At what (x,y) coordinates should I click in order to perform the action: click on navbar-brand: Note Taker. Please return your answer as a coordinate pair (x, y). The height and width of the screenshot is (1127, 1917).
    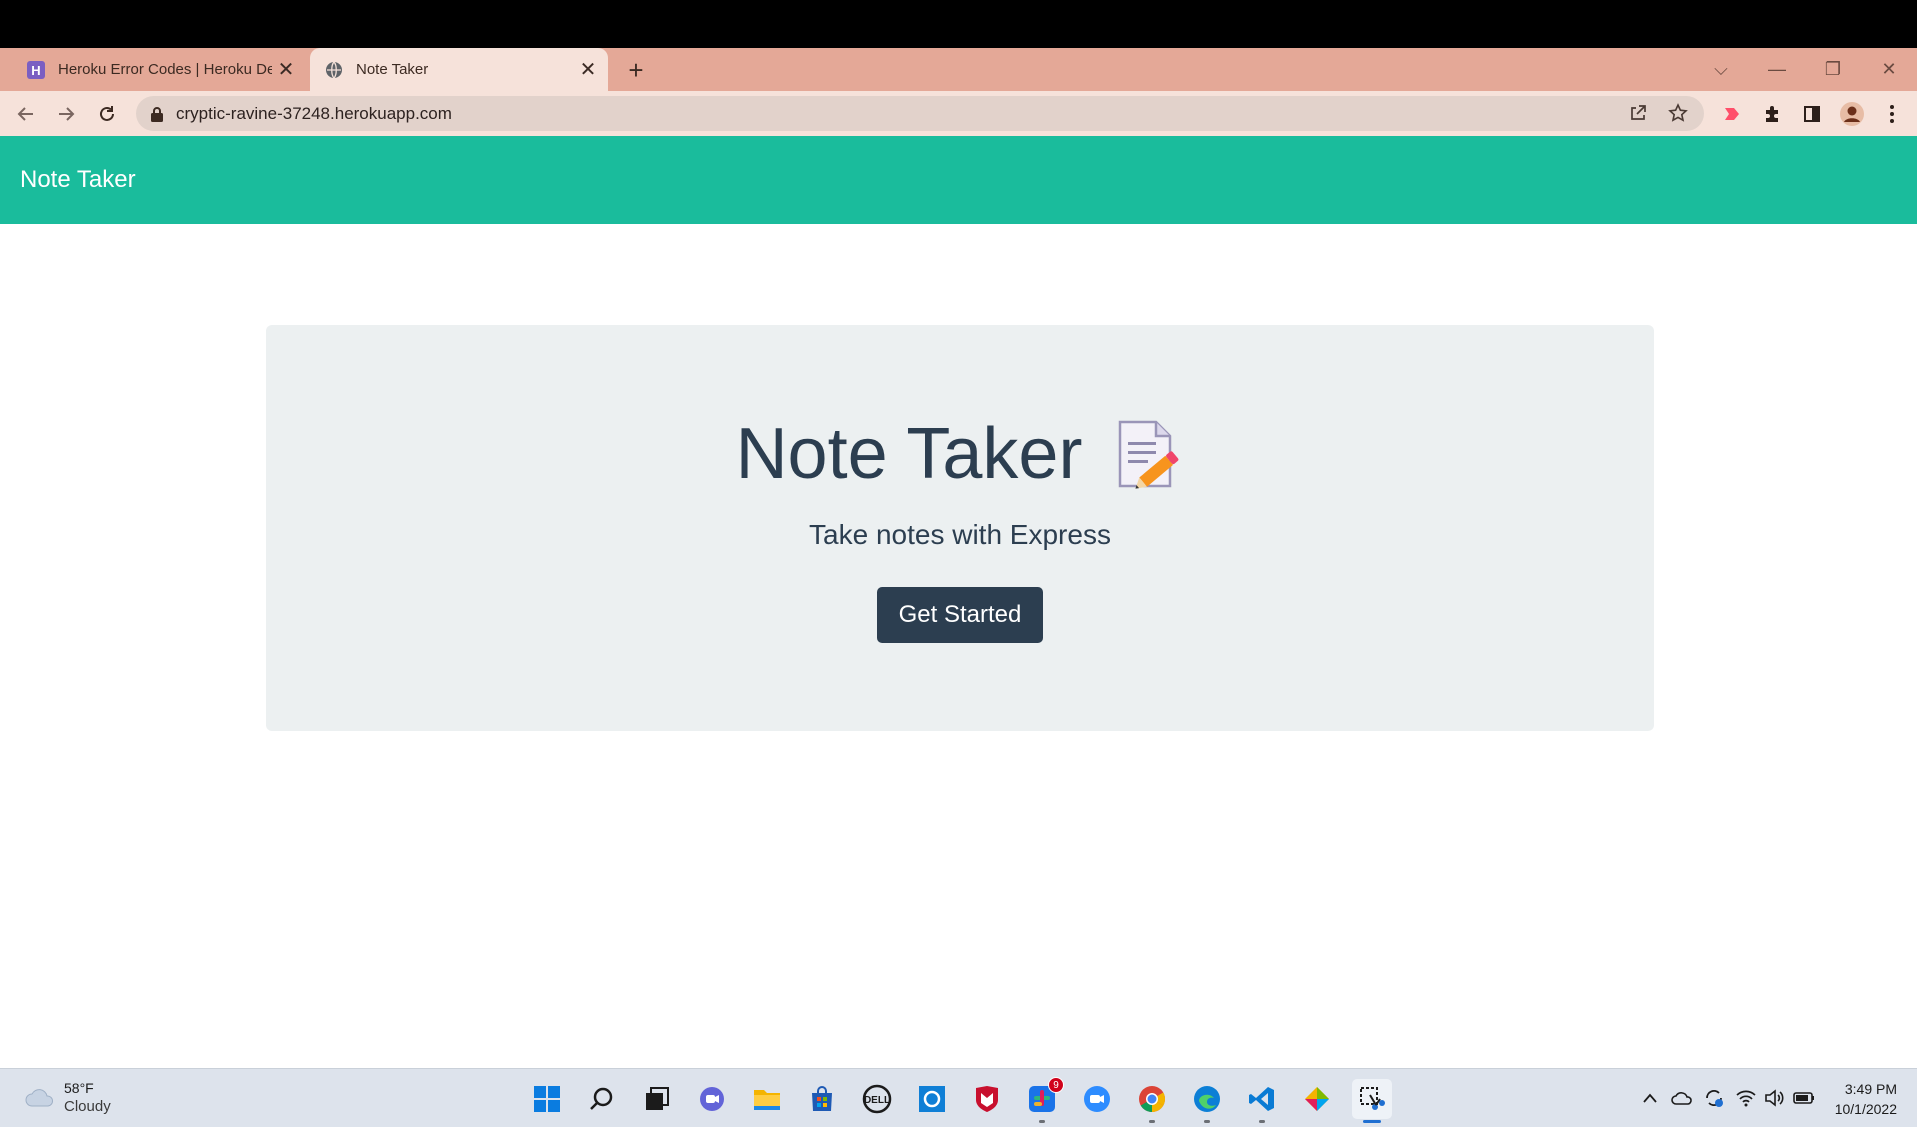
    Looking at the image, I should click on (78, 180).